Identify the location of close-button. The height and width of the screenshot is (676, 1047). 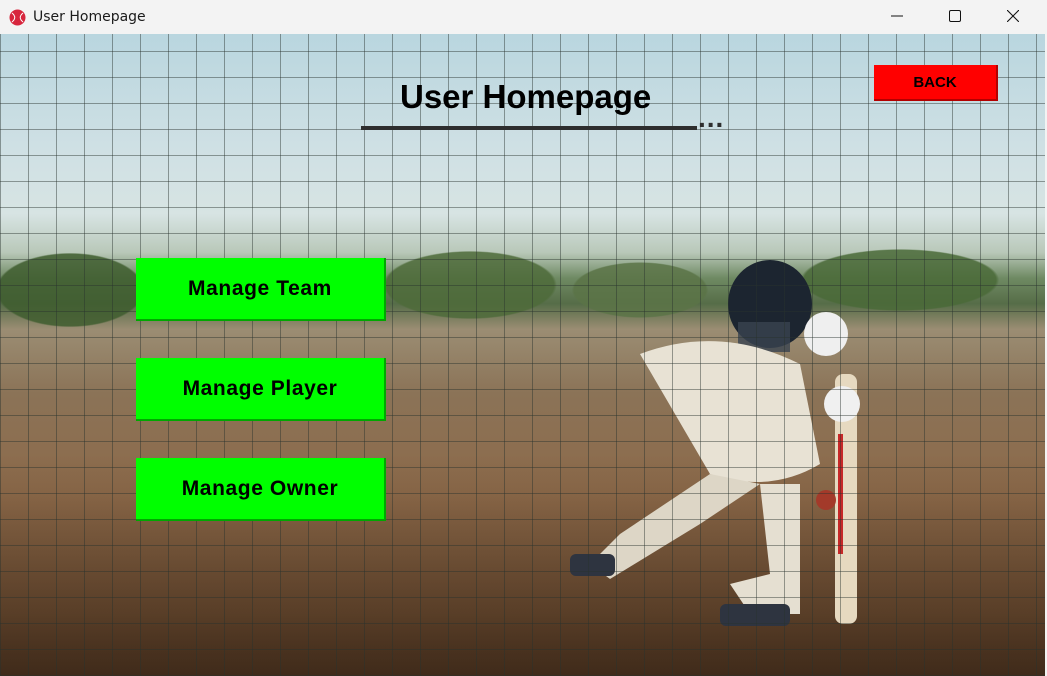
(1013, 16).